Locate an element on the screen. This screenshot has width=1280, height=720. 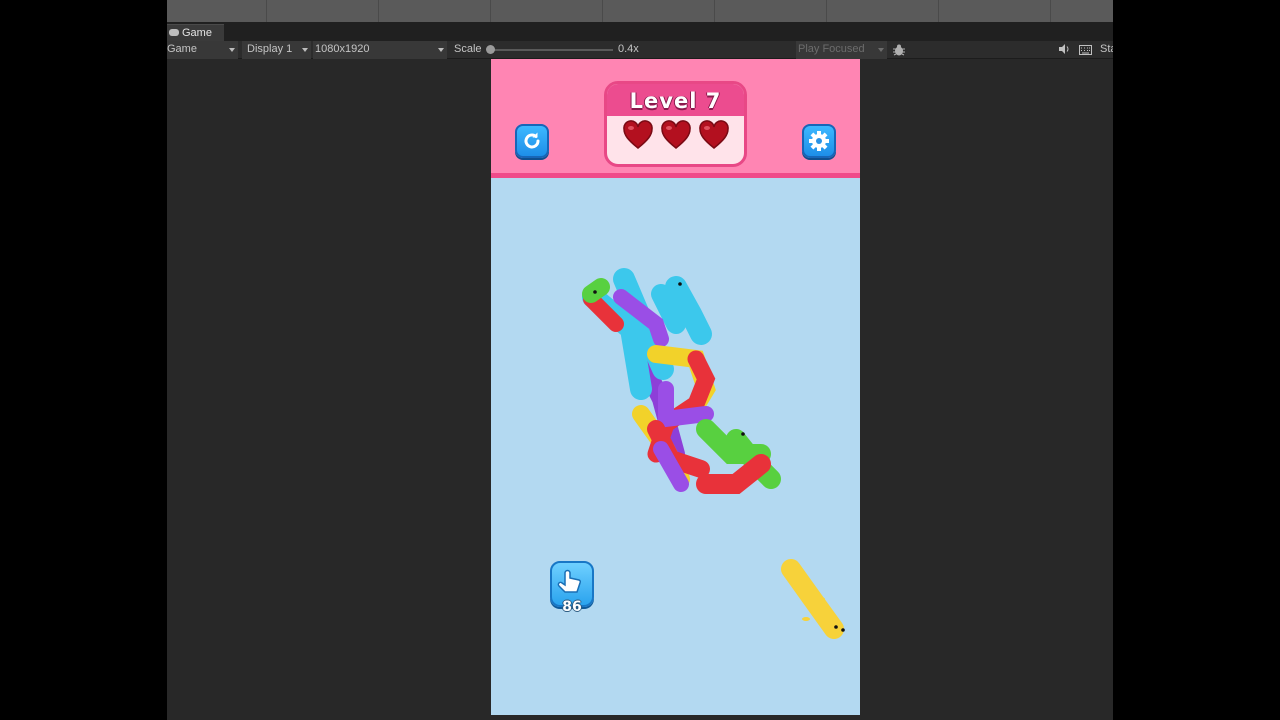
scale-value: 0.4x is located at coordinates (628, 49).